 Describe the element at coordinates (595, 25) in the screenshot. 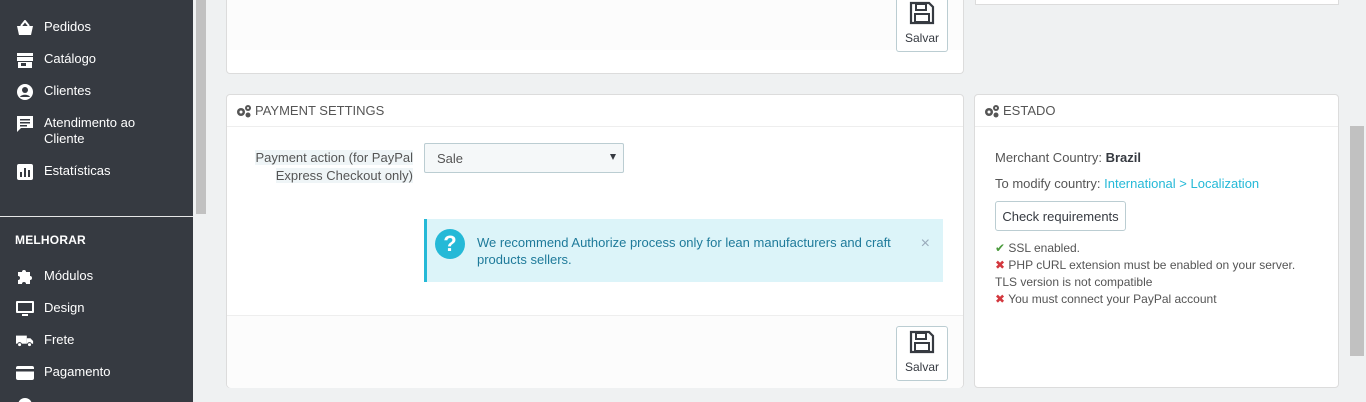

I see `top-panel-body` at that location.